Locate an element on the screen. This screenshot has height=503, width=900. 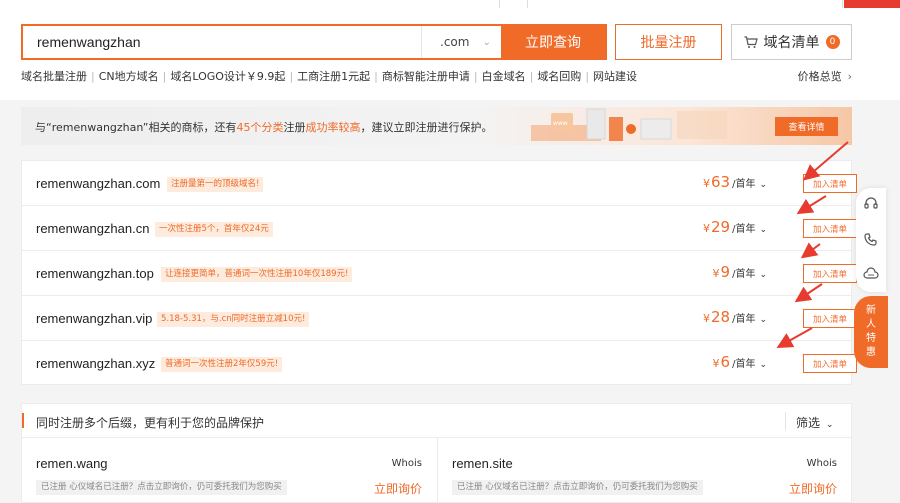
domain-name: remen.site is located at coordinates (482, 463).